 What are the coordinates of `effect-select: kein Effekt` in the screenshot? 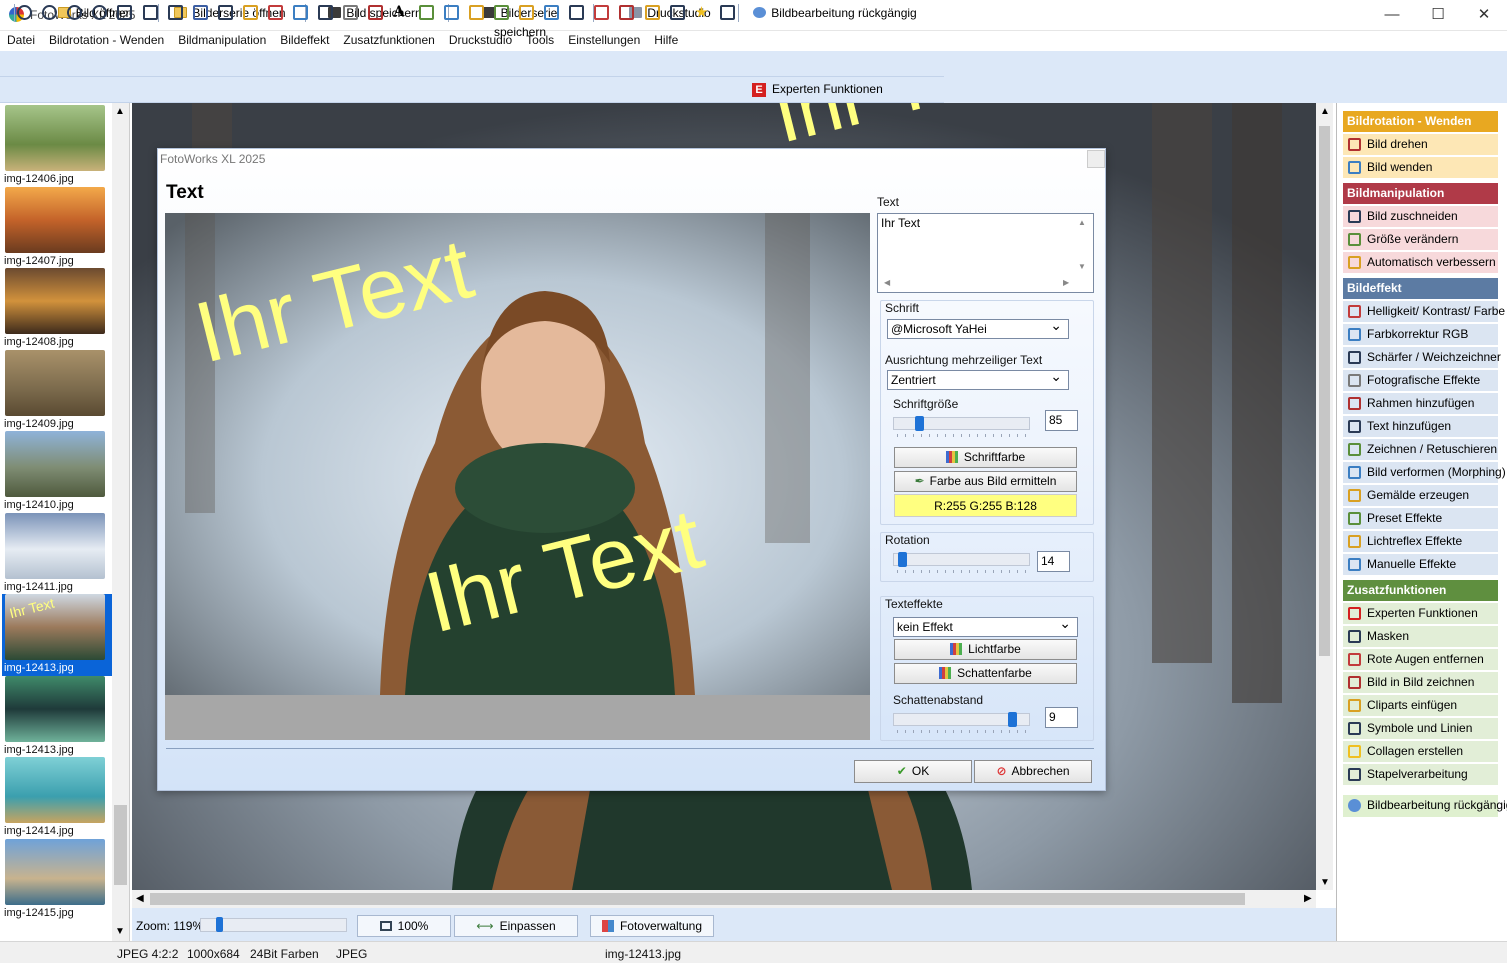 It's located at (985, 626).